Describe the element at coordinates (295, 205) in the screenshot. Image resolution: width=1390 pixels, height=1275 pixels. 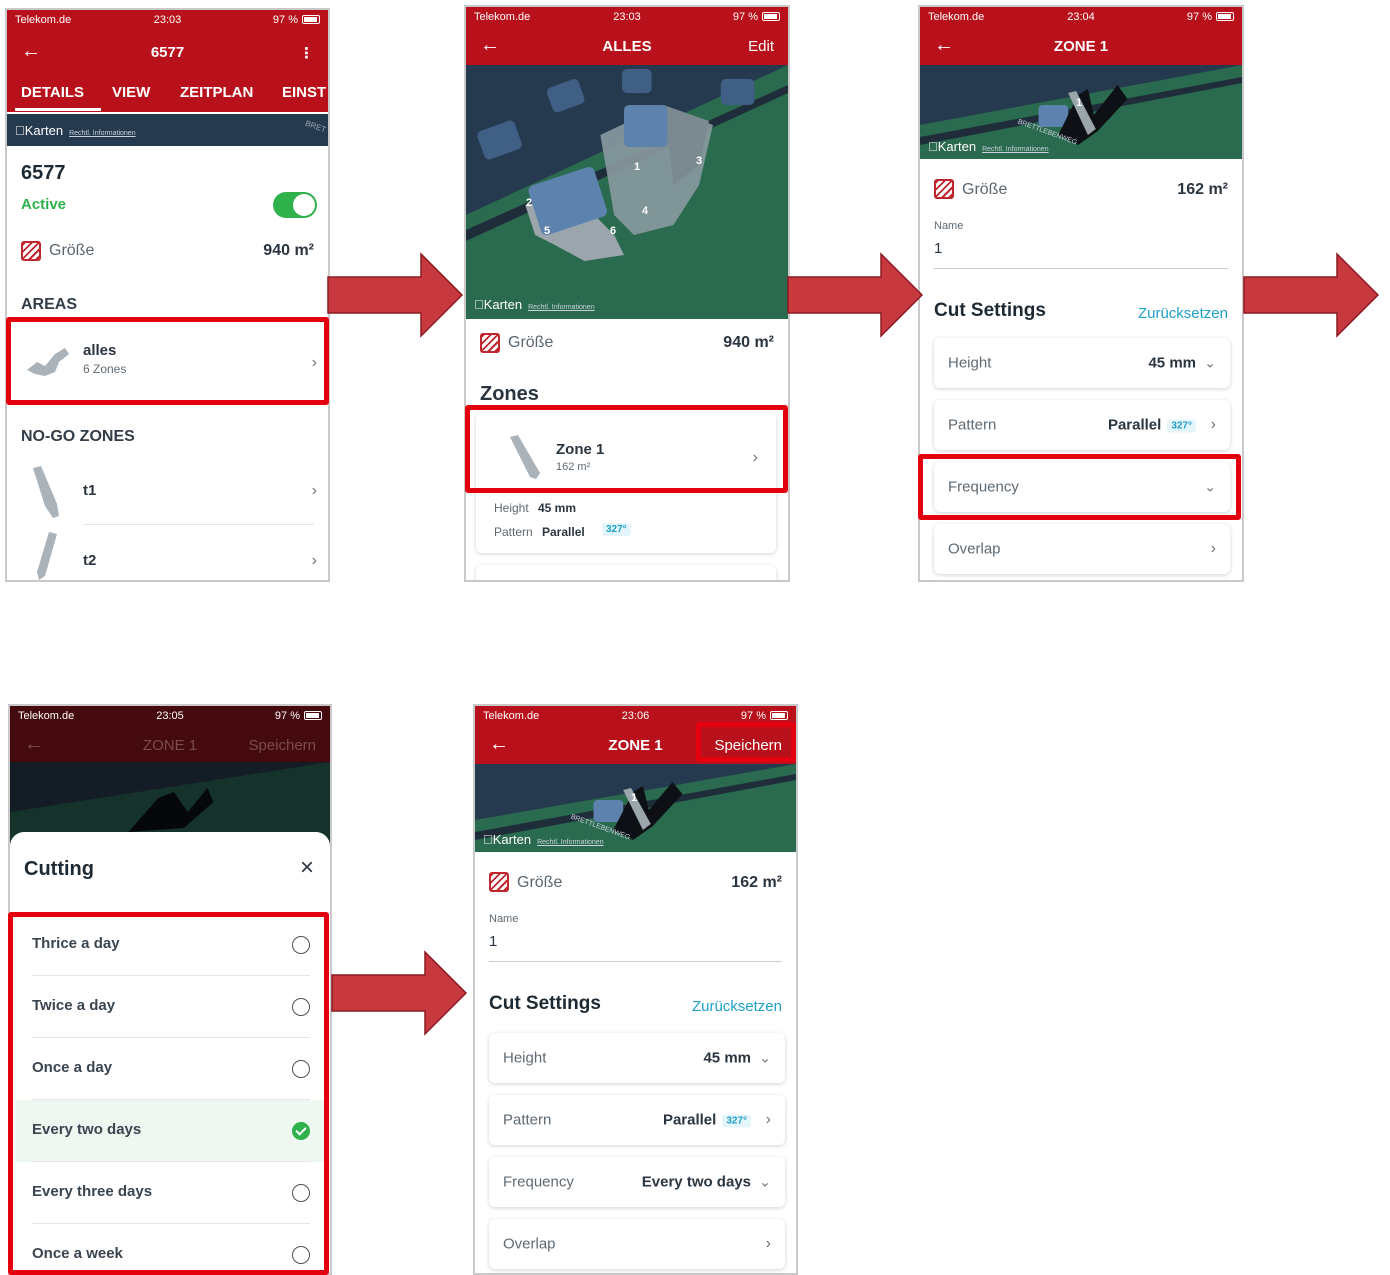
I see `active-toggle` at that location.